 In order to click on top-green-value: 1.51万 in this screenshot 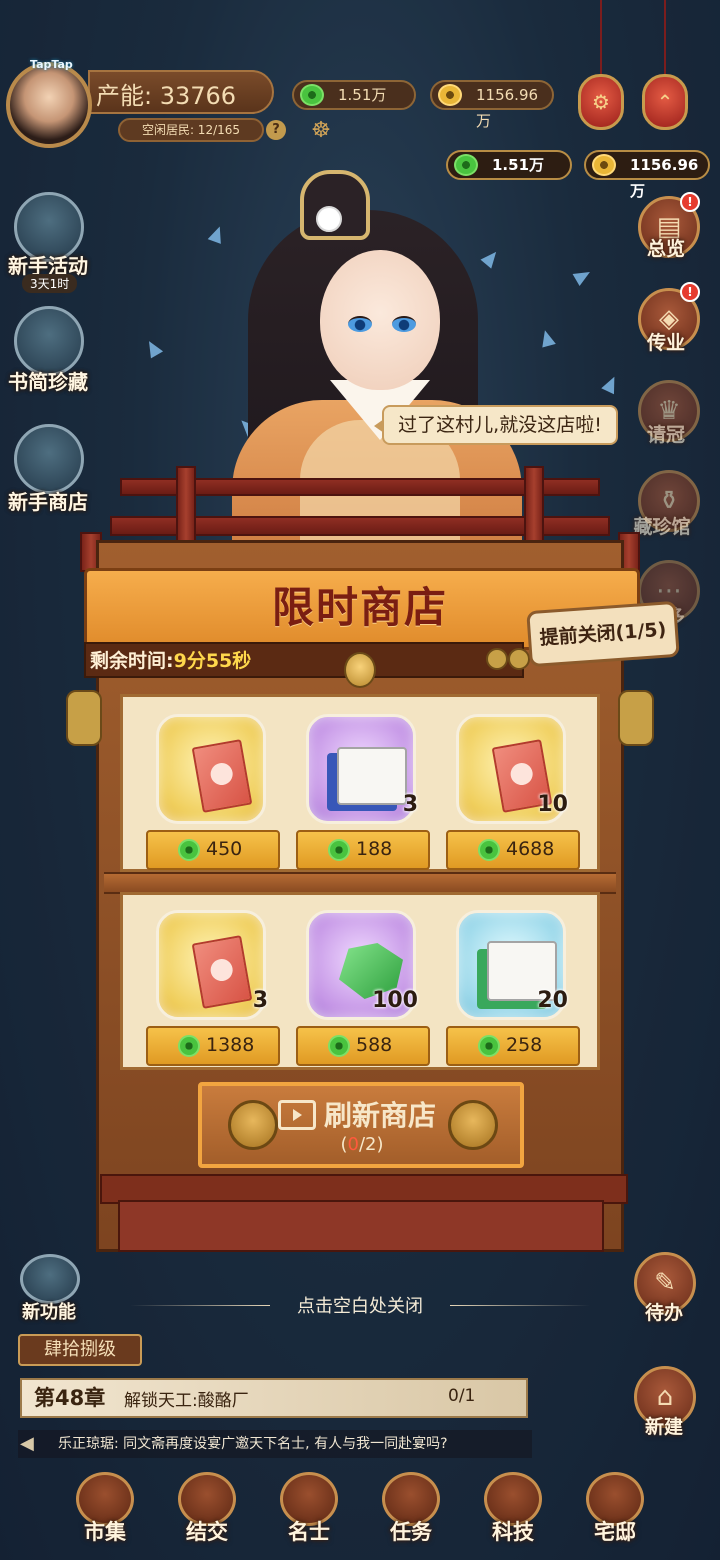, I will do `click(362, 95)`.